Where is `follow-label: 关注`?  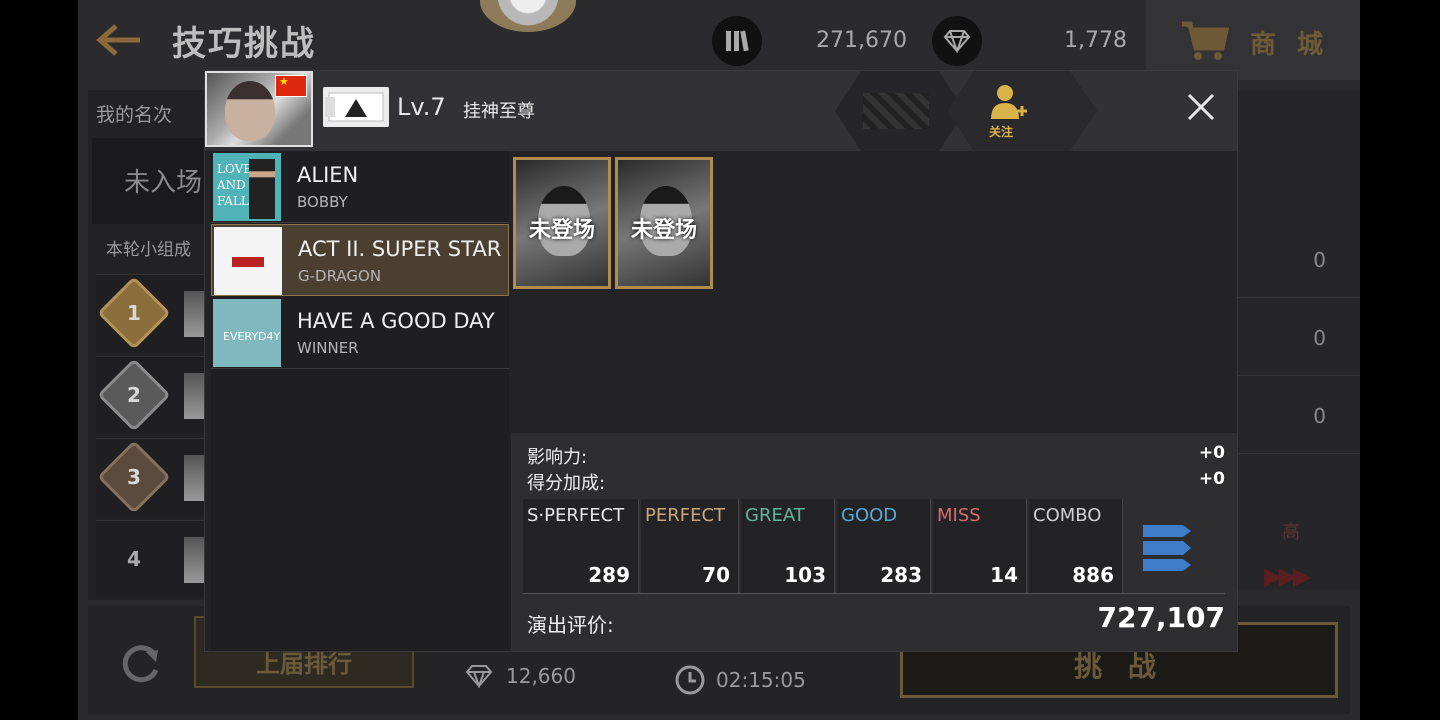 follow-label: 关注 is located at coordinates (1001, 132).